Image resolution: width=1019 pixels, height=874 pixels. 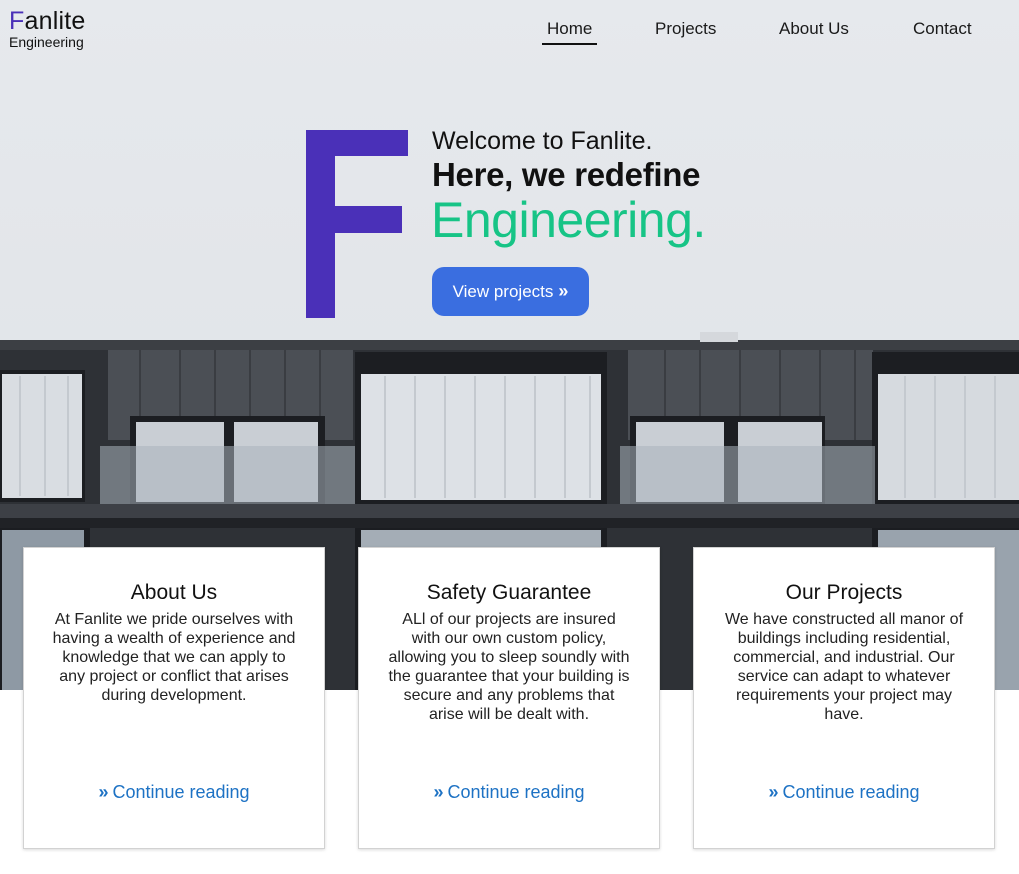 I want to click on hero-welcome: Welcome to Fanlite., so click(x=542, y=141).